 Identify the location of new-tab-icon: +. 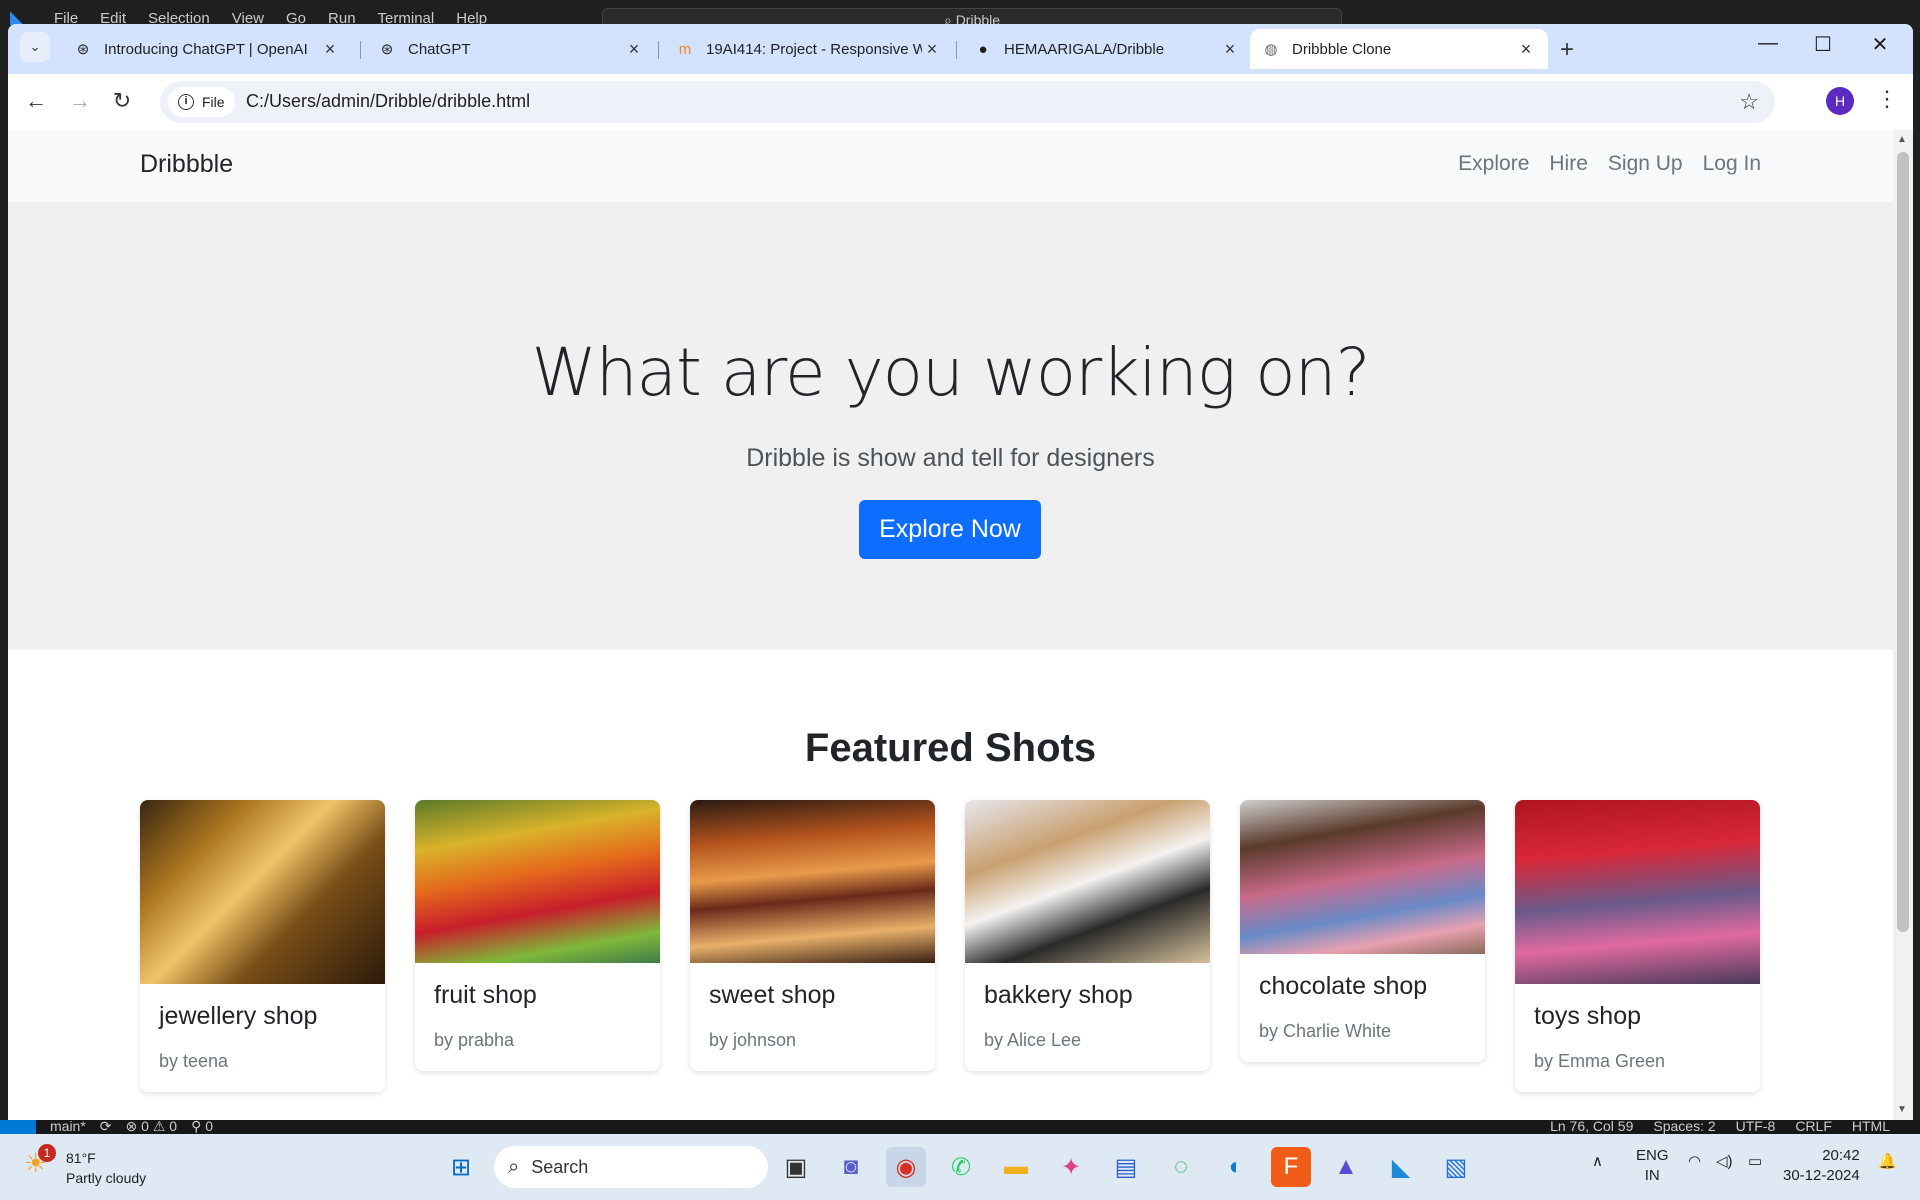
(1567, 50).